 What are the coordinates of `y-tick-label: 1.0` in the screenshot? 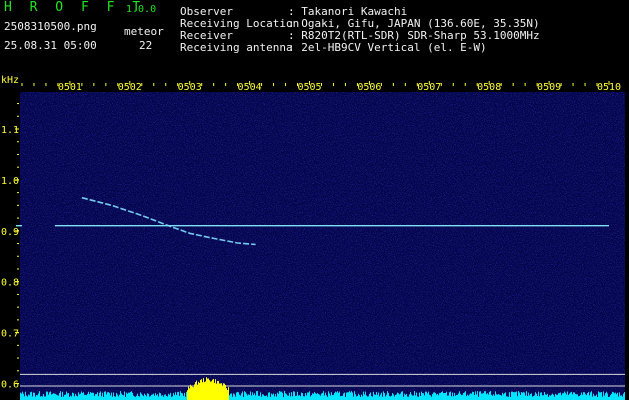 It's located at (10, 181).